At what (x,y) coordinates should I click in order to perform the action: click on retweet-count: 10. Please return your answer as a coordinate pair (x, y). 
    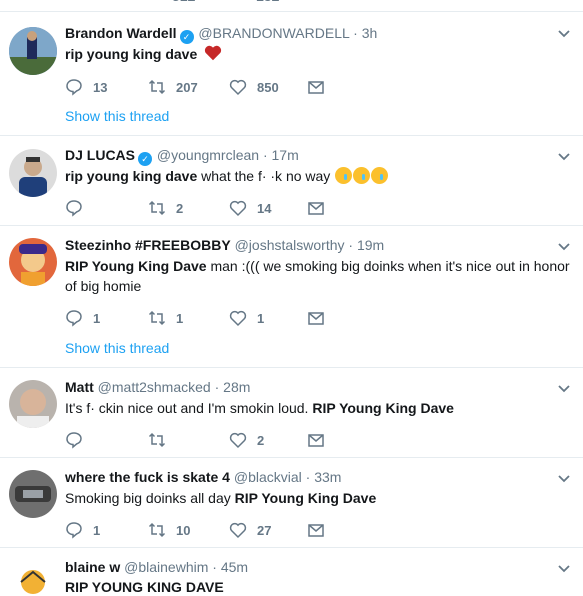
    Looking at the image, I should click on (183, 530).